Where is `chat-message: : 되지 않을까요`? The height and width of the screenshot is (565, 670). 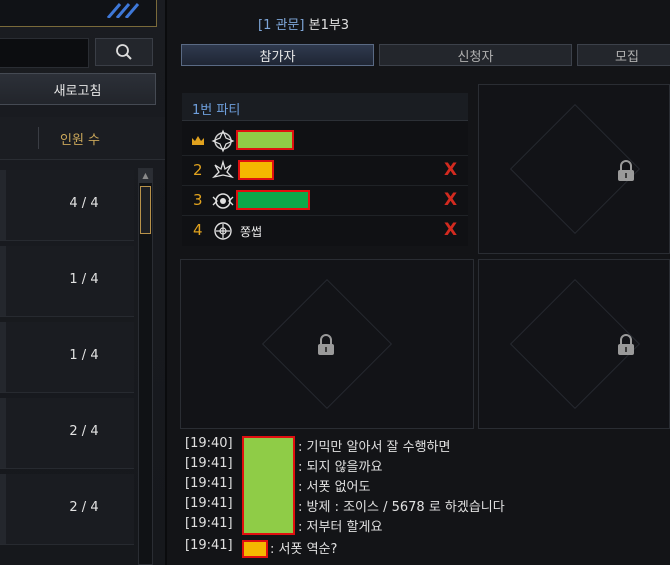
chat-message: : 되지 않을까요 is located at coordinates (340, 467).